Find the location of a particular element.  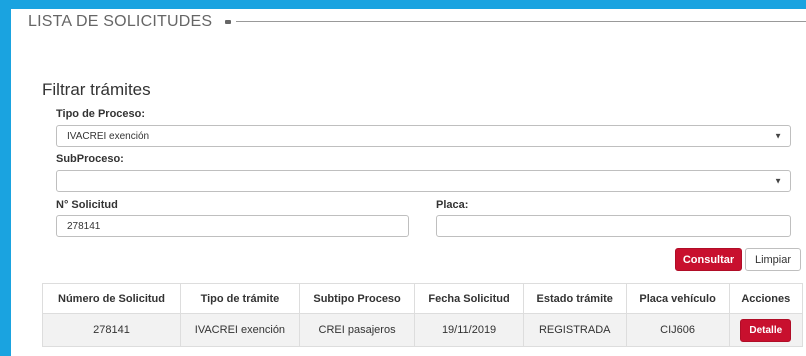

subproceso-label: SubProceso: is located at coordinates (90, 159).